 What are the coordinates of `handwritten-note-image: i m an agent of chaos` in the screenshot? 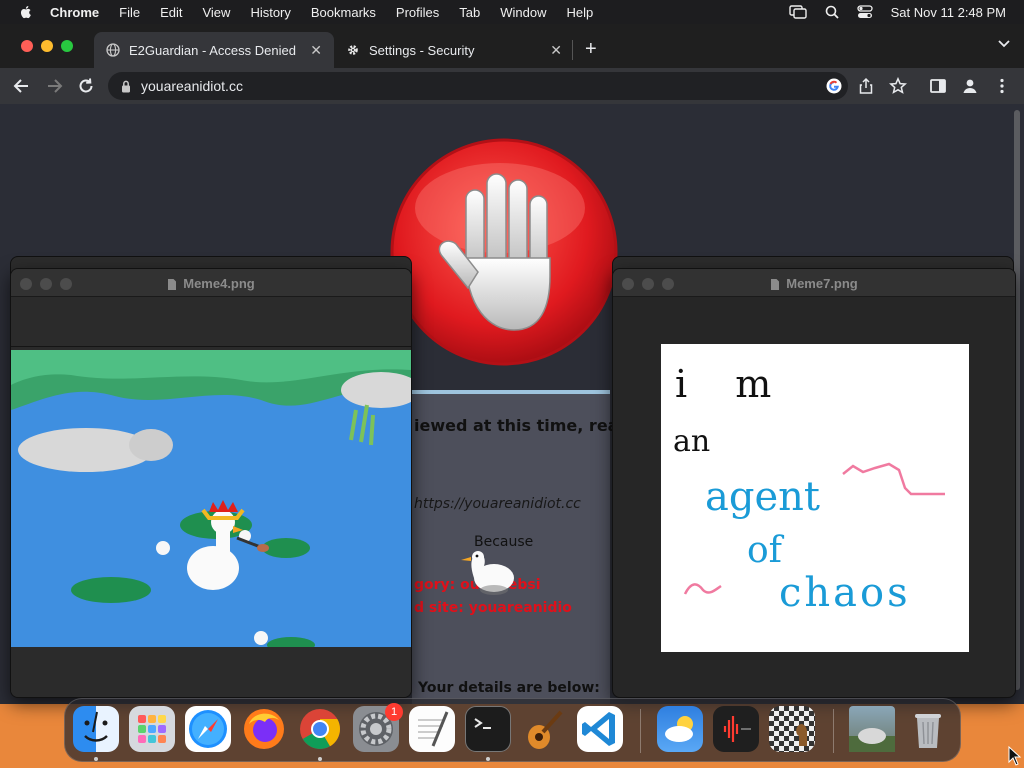 It's located at (815, 498).